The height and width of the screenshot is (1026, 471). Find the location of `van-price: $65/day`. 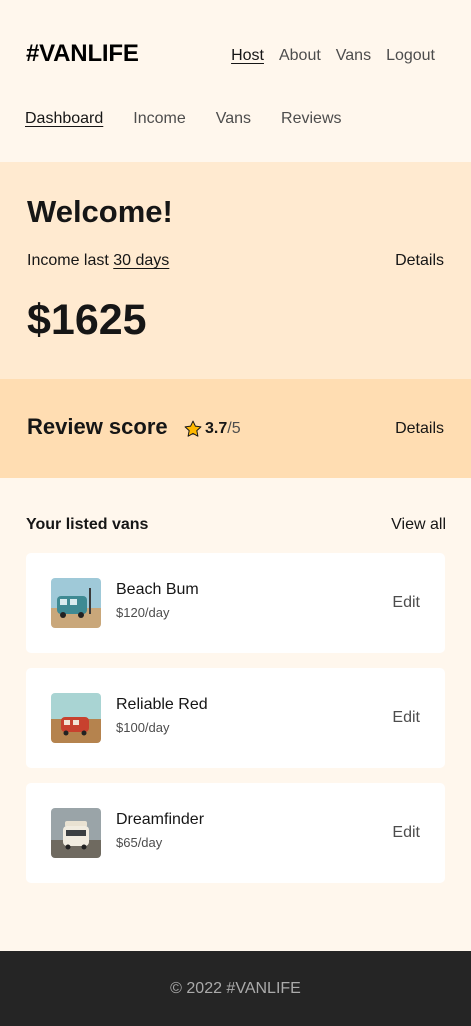

van-price: $65/day is located at coordinates (139, 842).